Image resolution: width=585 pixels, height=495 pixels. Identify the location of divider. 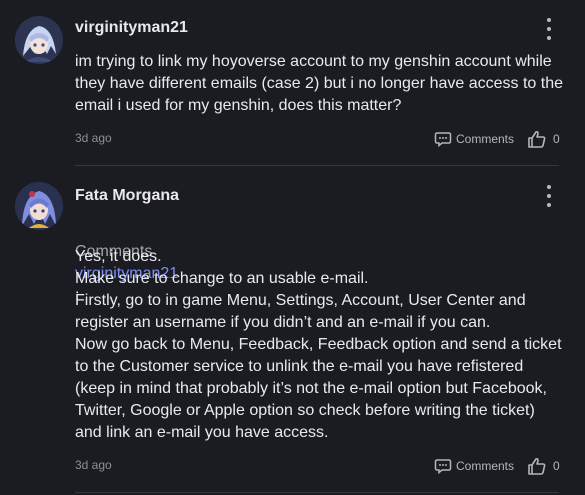
(317, 492).